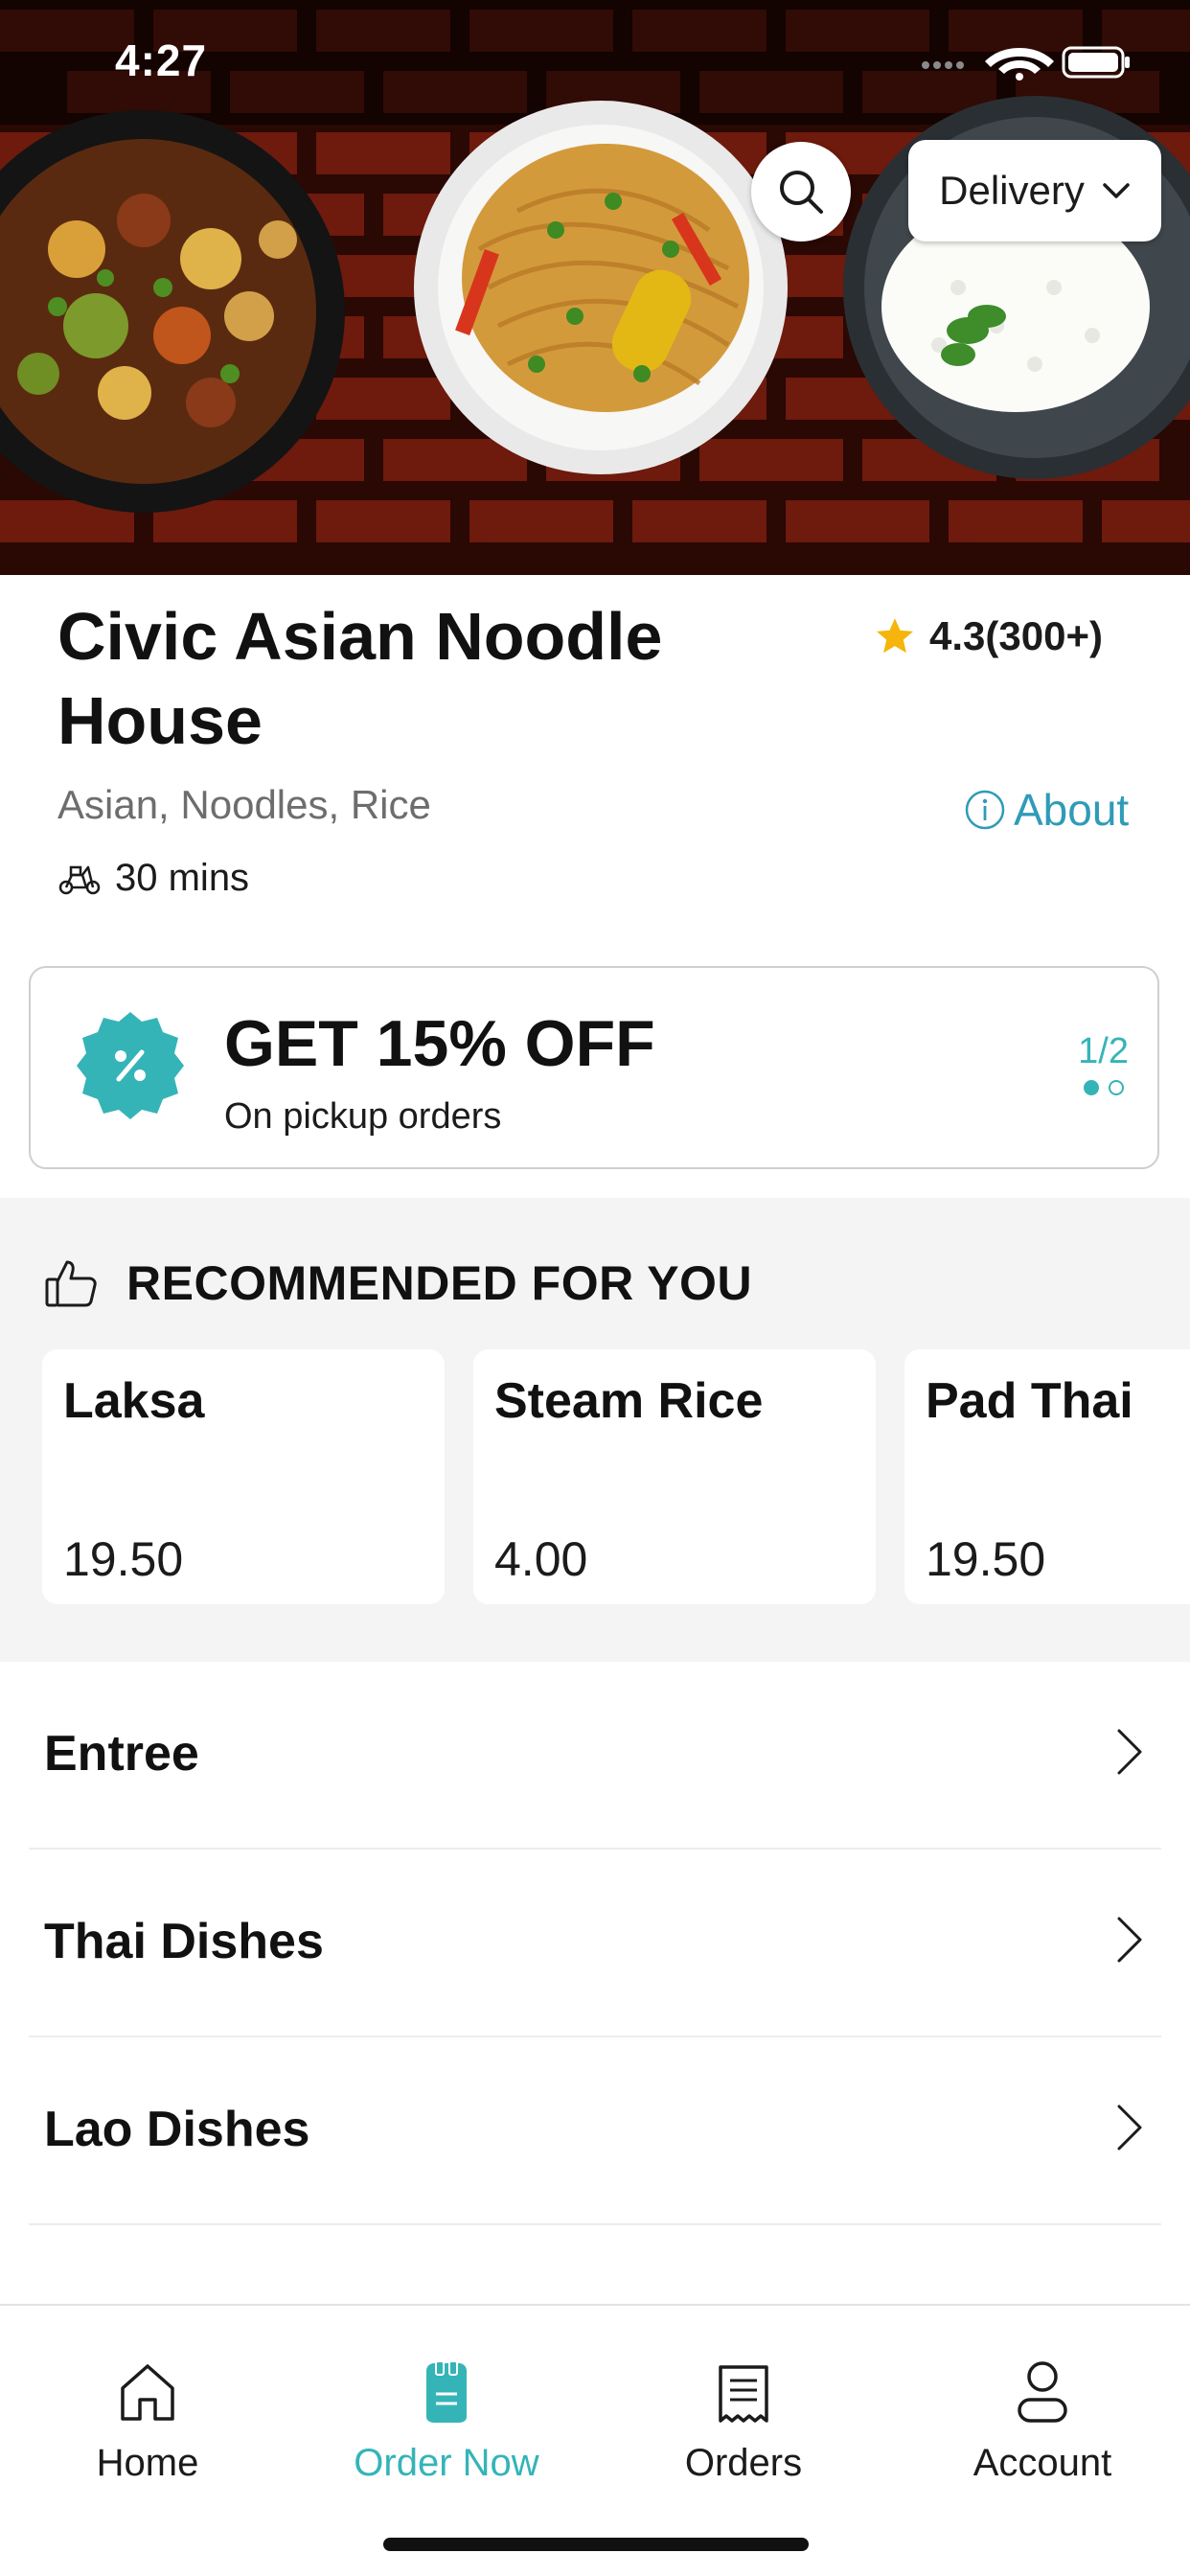 This screenshot has height=2576, width=1190. I want to click on tab-account: Account, so click(1042, 2416).